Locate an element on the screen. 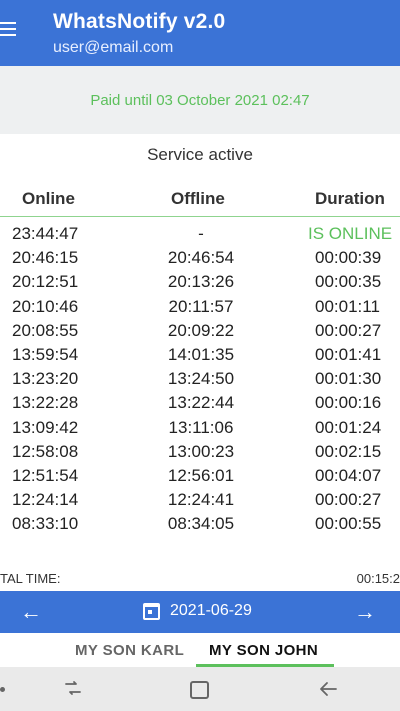 The height and width of the screenshot is (711, 400). date-navigation-bar: ← 2021-06-29 → is located at coordinates (200, 612).